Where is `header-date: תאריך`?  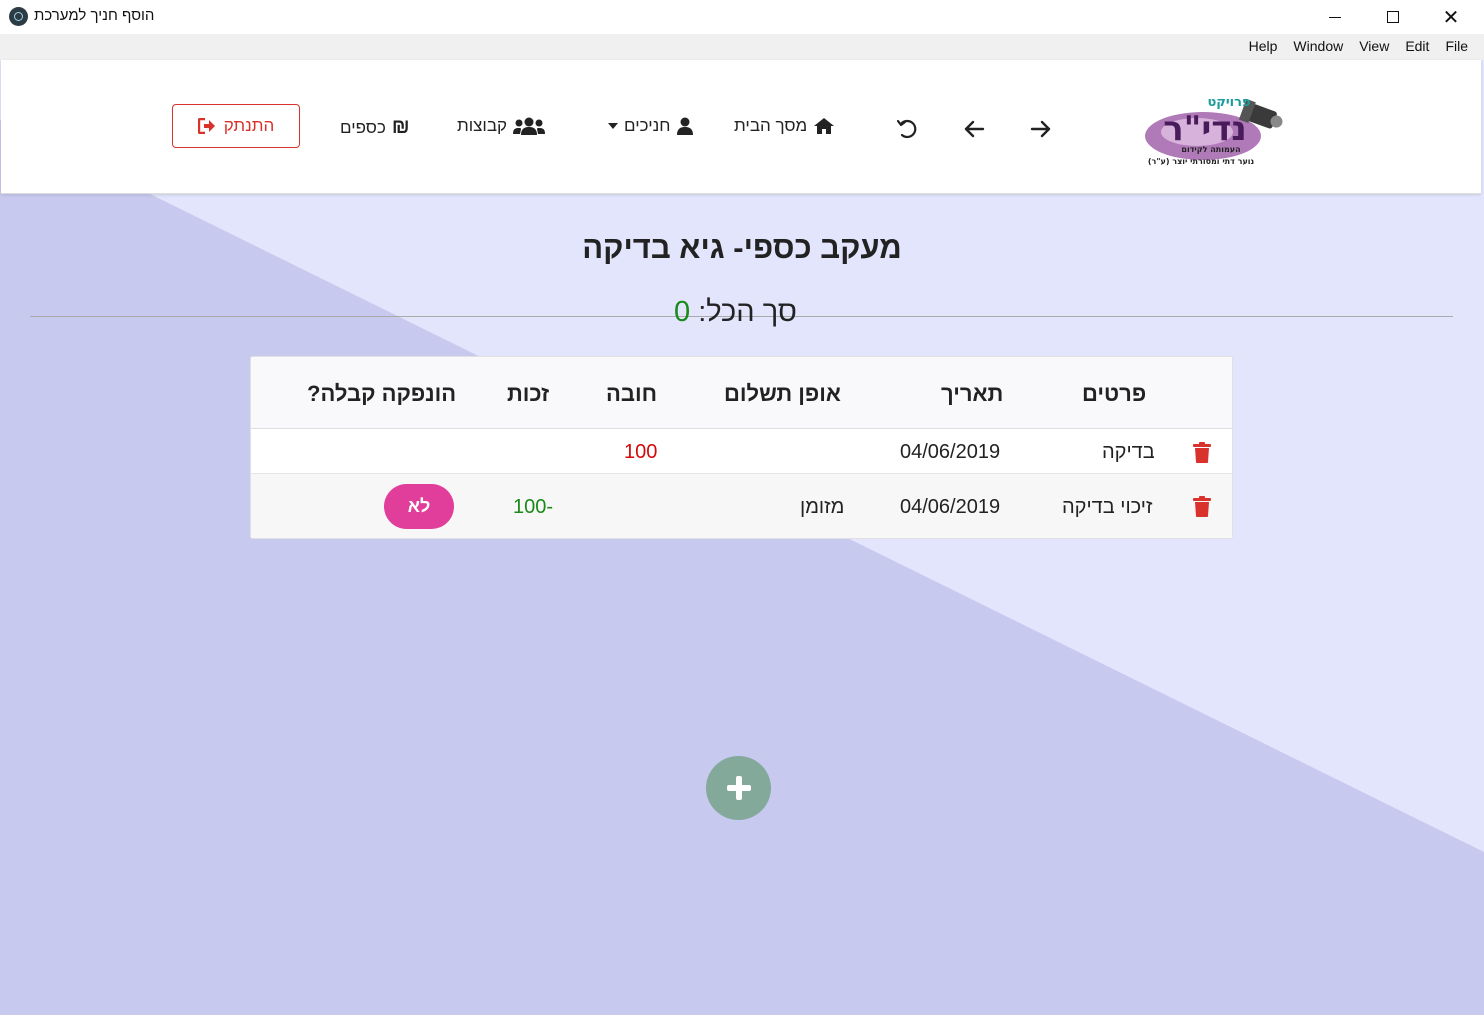 header-date: תאריך is located at coordinates (972, 393).